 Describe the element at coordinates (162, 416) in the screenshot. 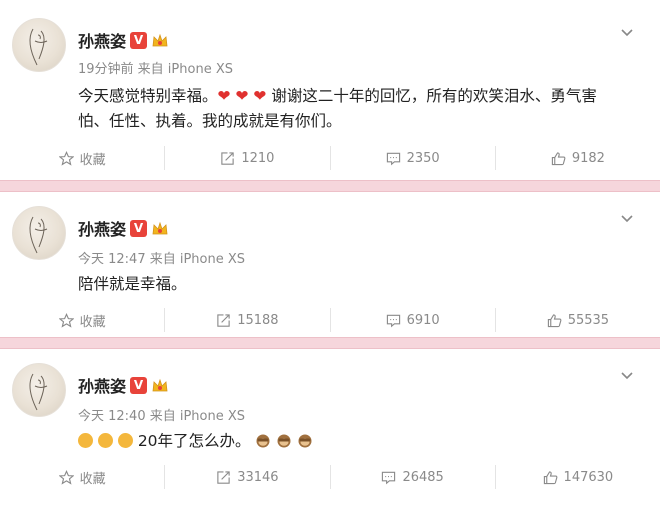

I see `post-meta: 今天 12:40 来自 iPhone XS` at that location.